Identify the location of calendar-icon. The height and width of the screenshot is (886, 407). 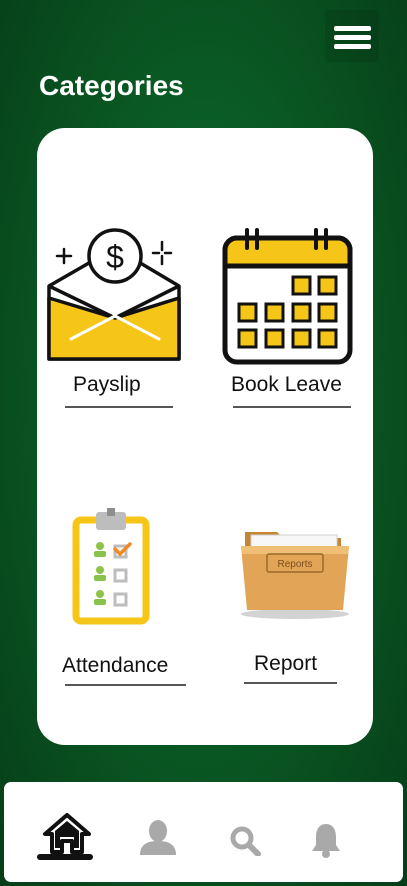
(287, 296).